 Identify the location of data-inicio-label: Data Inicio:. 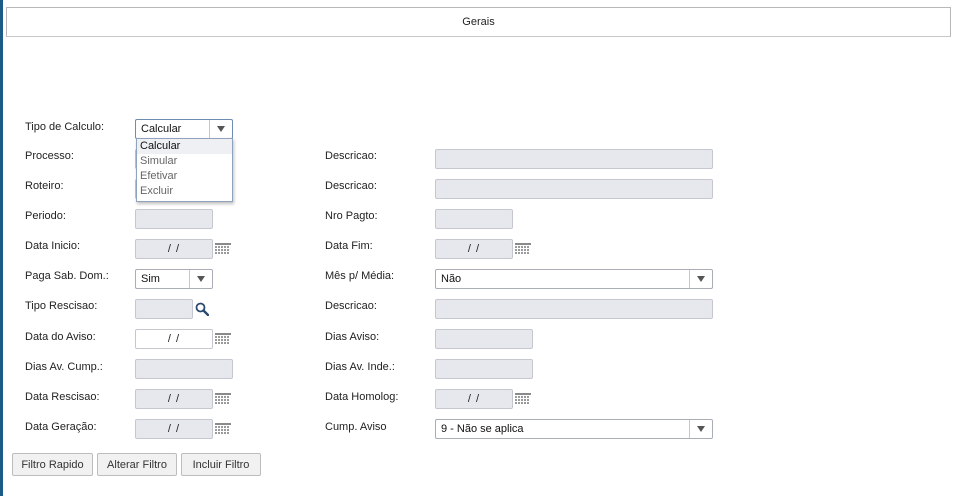
(53, 246).